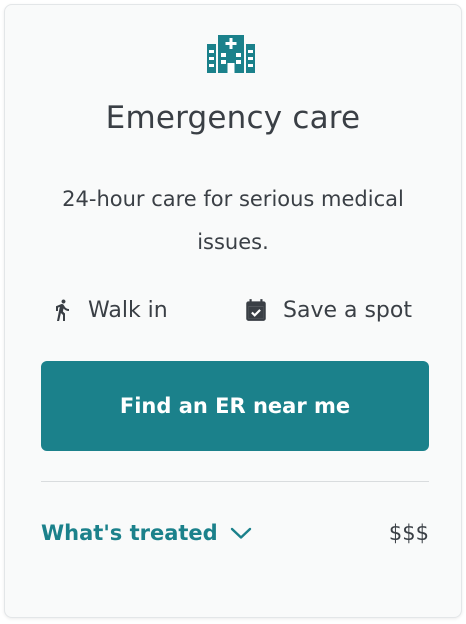 This screenshot has width=466, height=624. I want to click on walking-person-icon, so click(62, 310).